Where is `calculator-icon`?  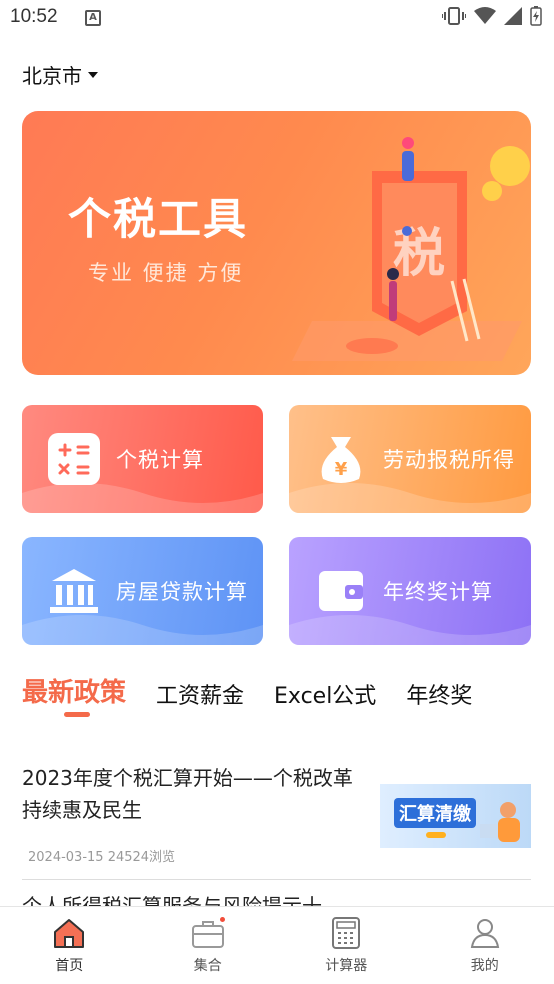
calculator-icon is located at coordinates (346, 933).